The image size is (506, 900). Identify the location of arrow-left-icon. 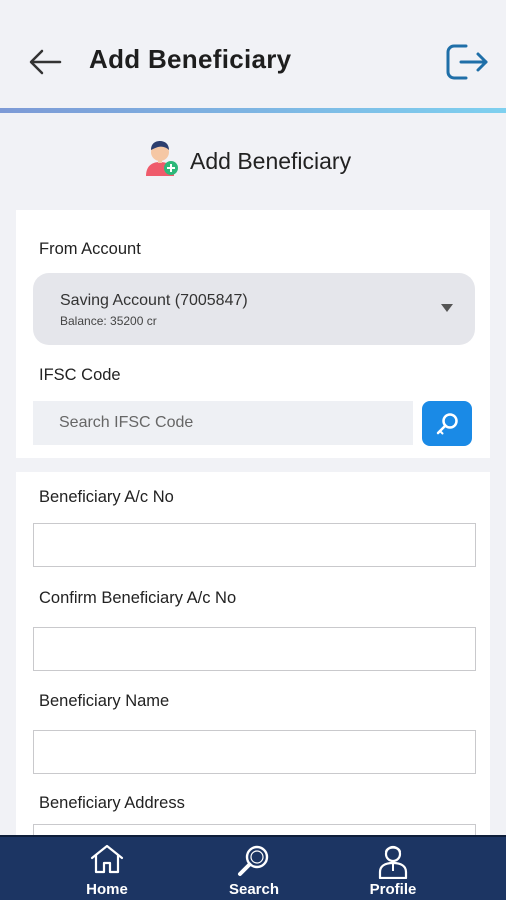
(45, 62).